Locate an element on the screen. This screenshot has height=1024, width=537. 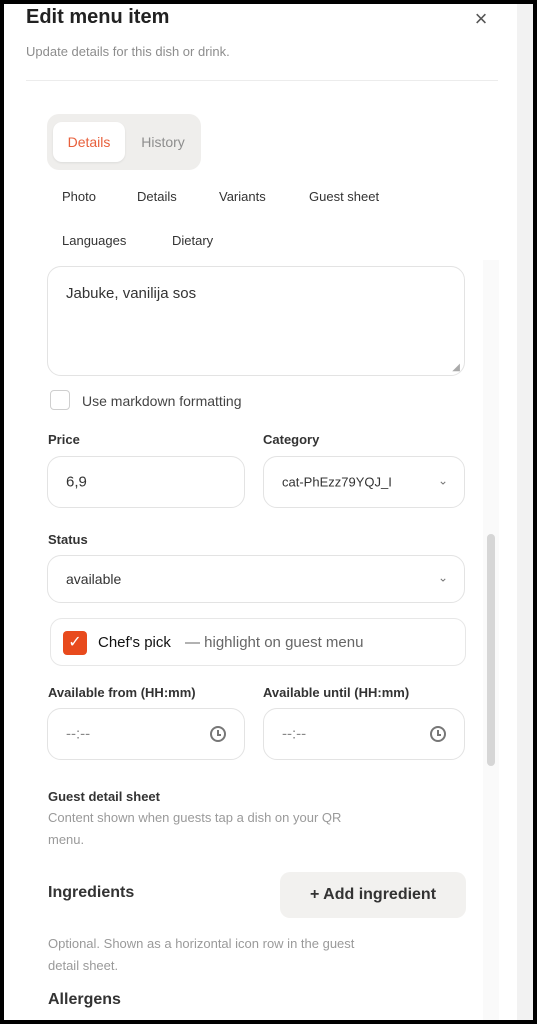
subtab-guest-sheet: Guest sheet is located at coordinates (344, 196).